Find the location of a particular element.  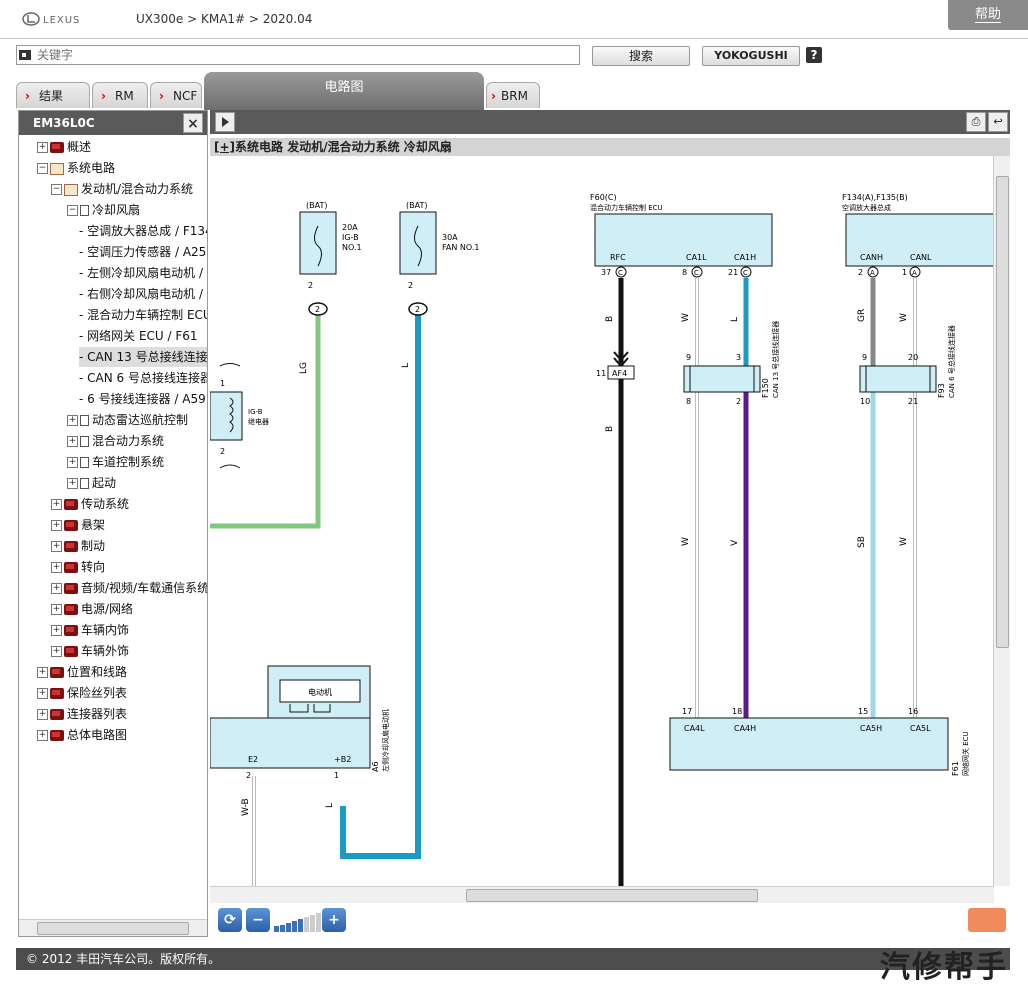

tree-item: − 系统电路 is located at coordinates (76, 168).